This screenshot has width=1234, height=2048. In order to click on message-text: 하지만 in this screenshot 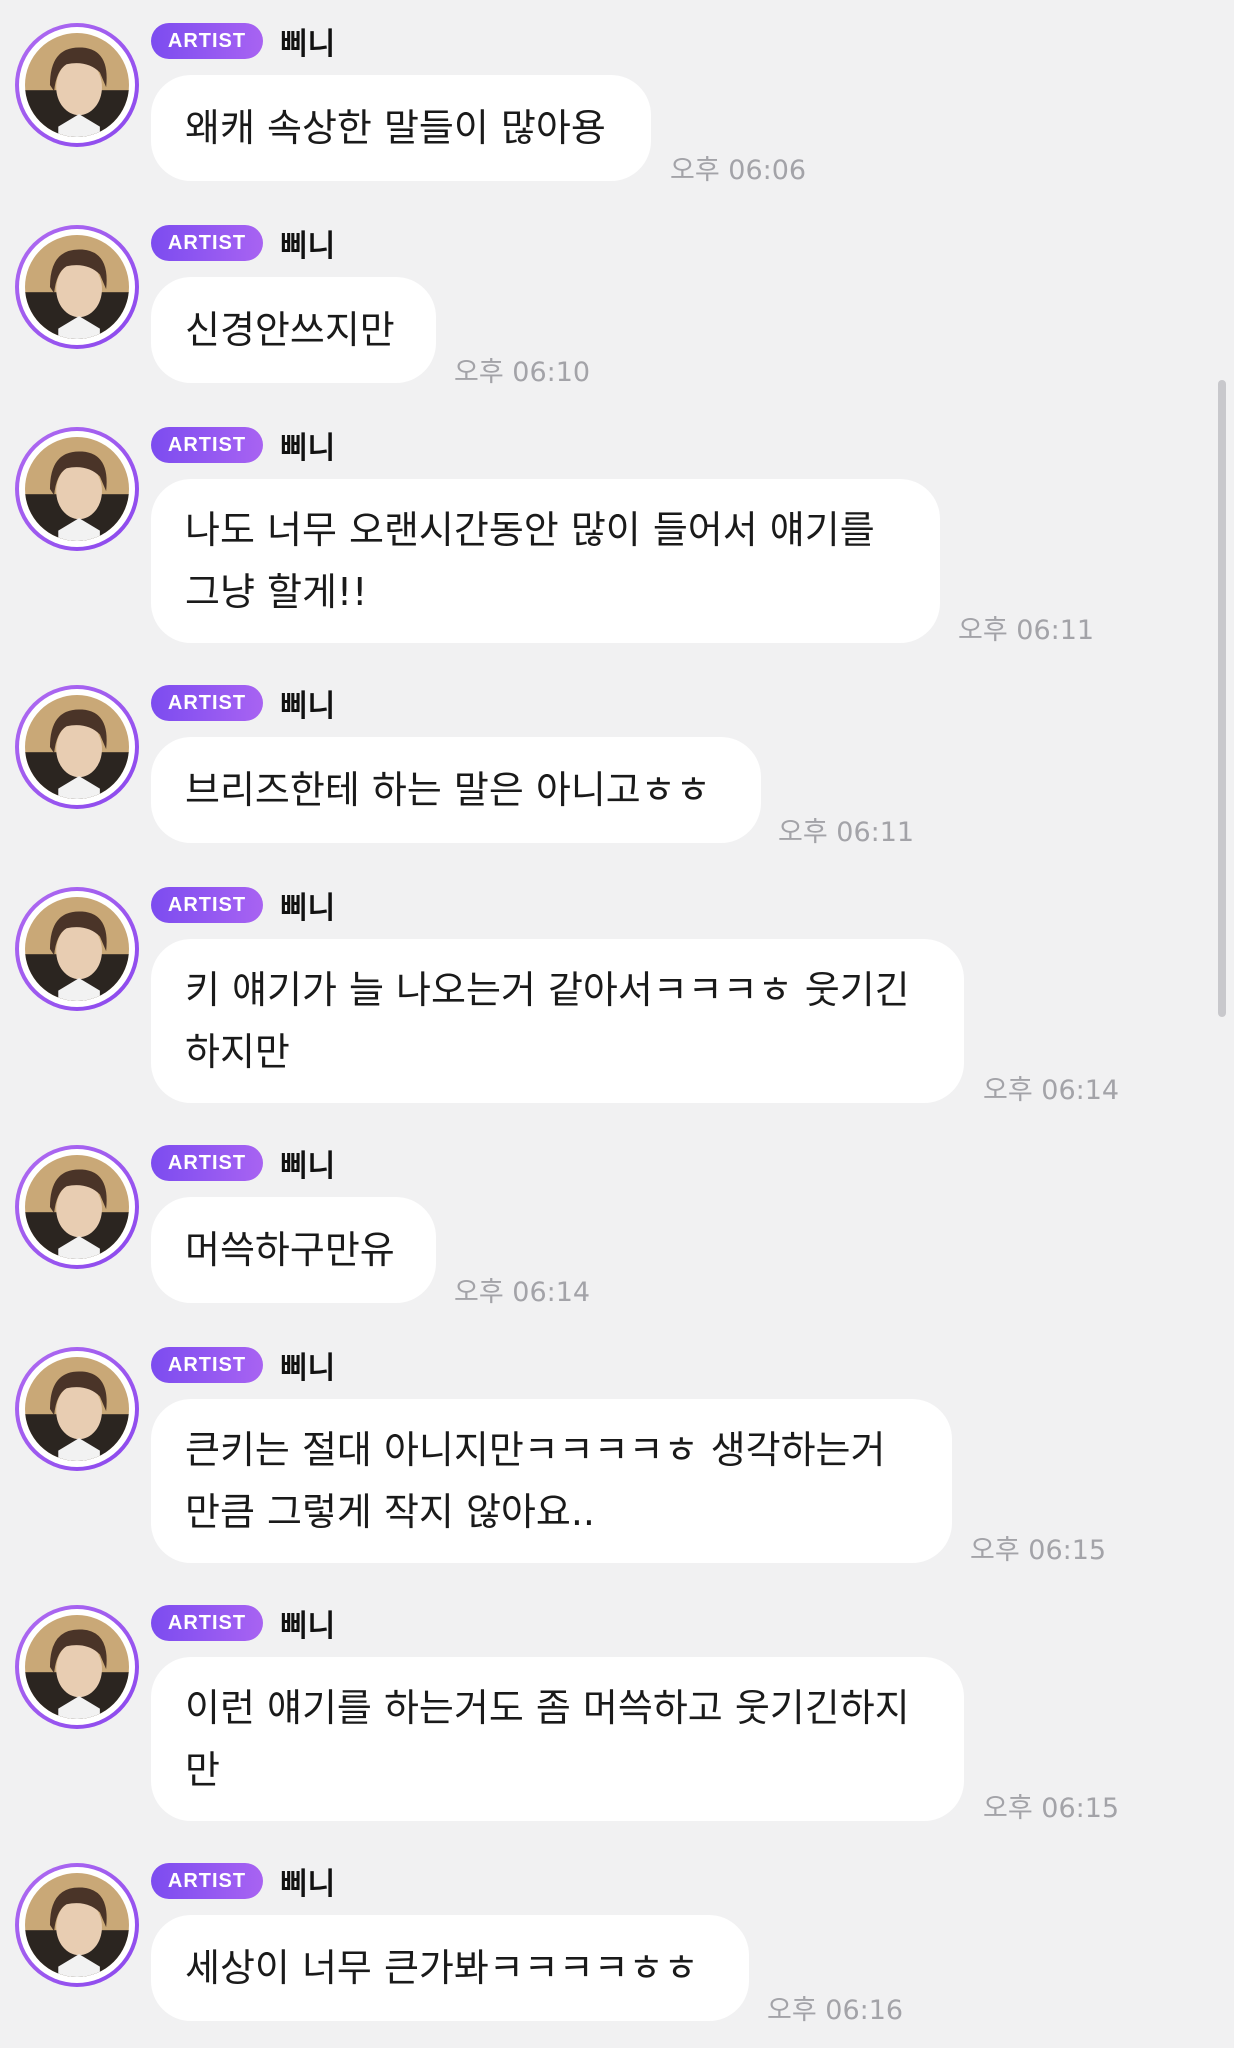, I will do `click(237, 1052)`.